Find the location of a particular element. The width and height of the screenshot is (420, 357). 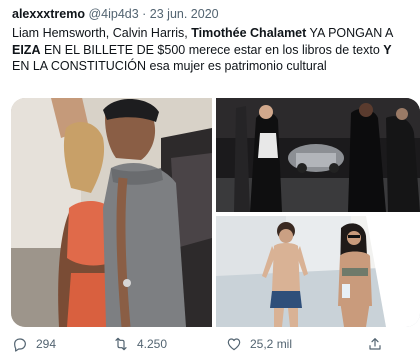

tweet-header: alexxxtremo @4ip4d3 · 23 jun. 2020 is located at coordinates (115, 14).